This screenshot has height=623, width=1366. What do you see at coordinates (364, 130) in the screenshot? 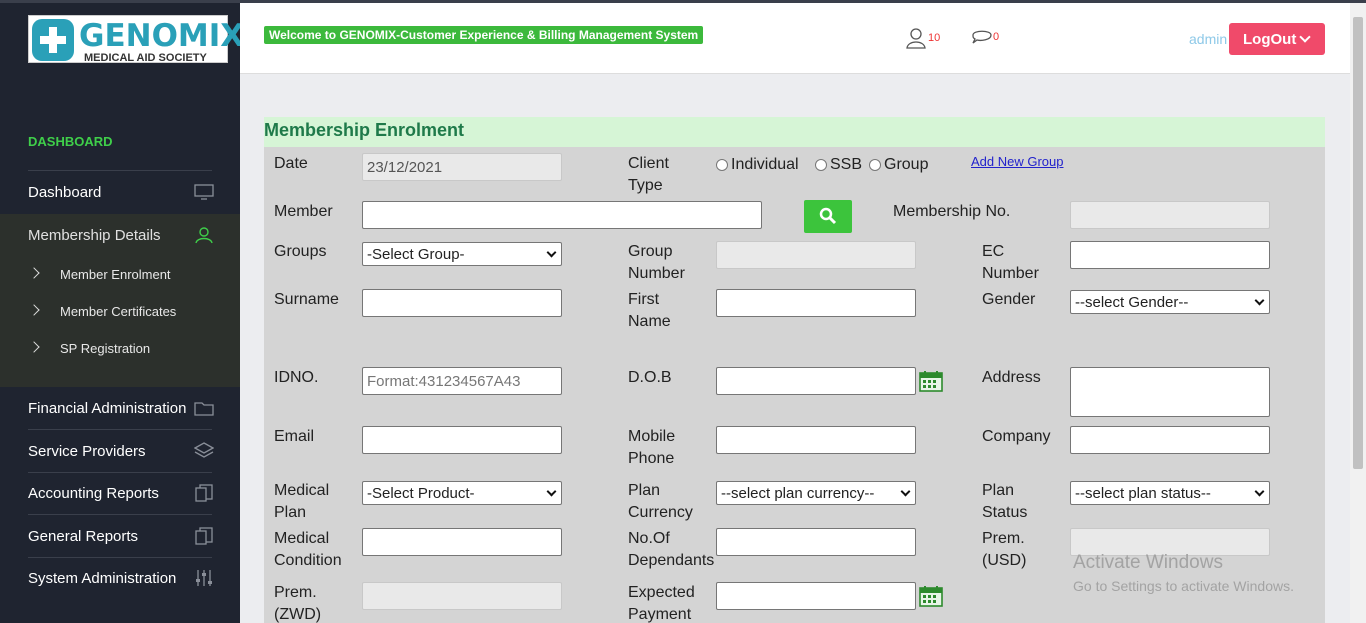
I see `page-title: Membership Enrolment` at bounding box center [364, 130].